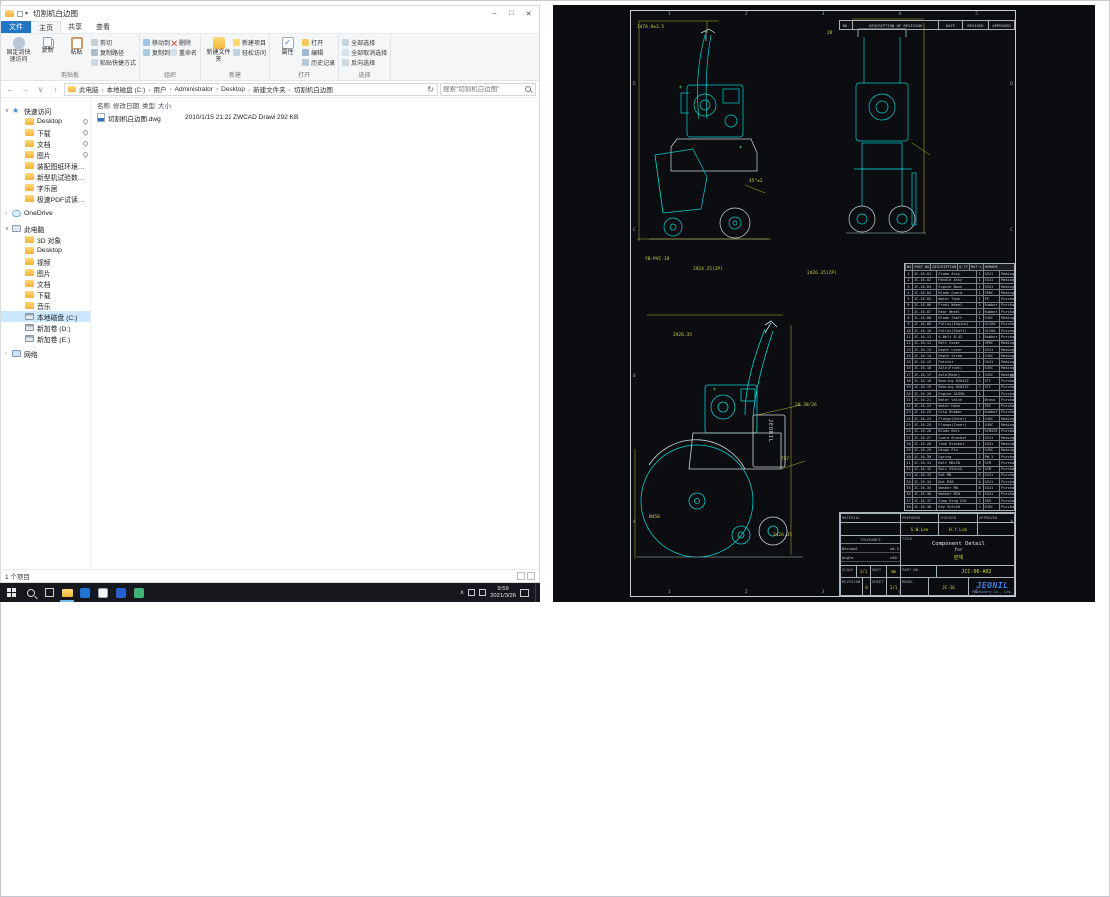  I want to click on column-header: 大小, so click(164, 104).